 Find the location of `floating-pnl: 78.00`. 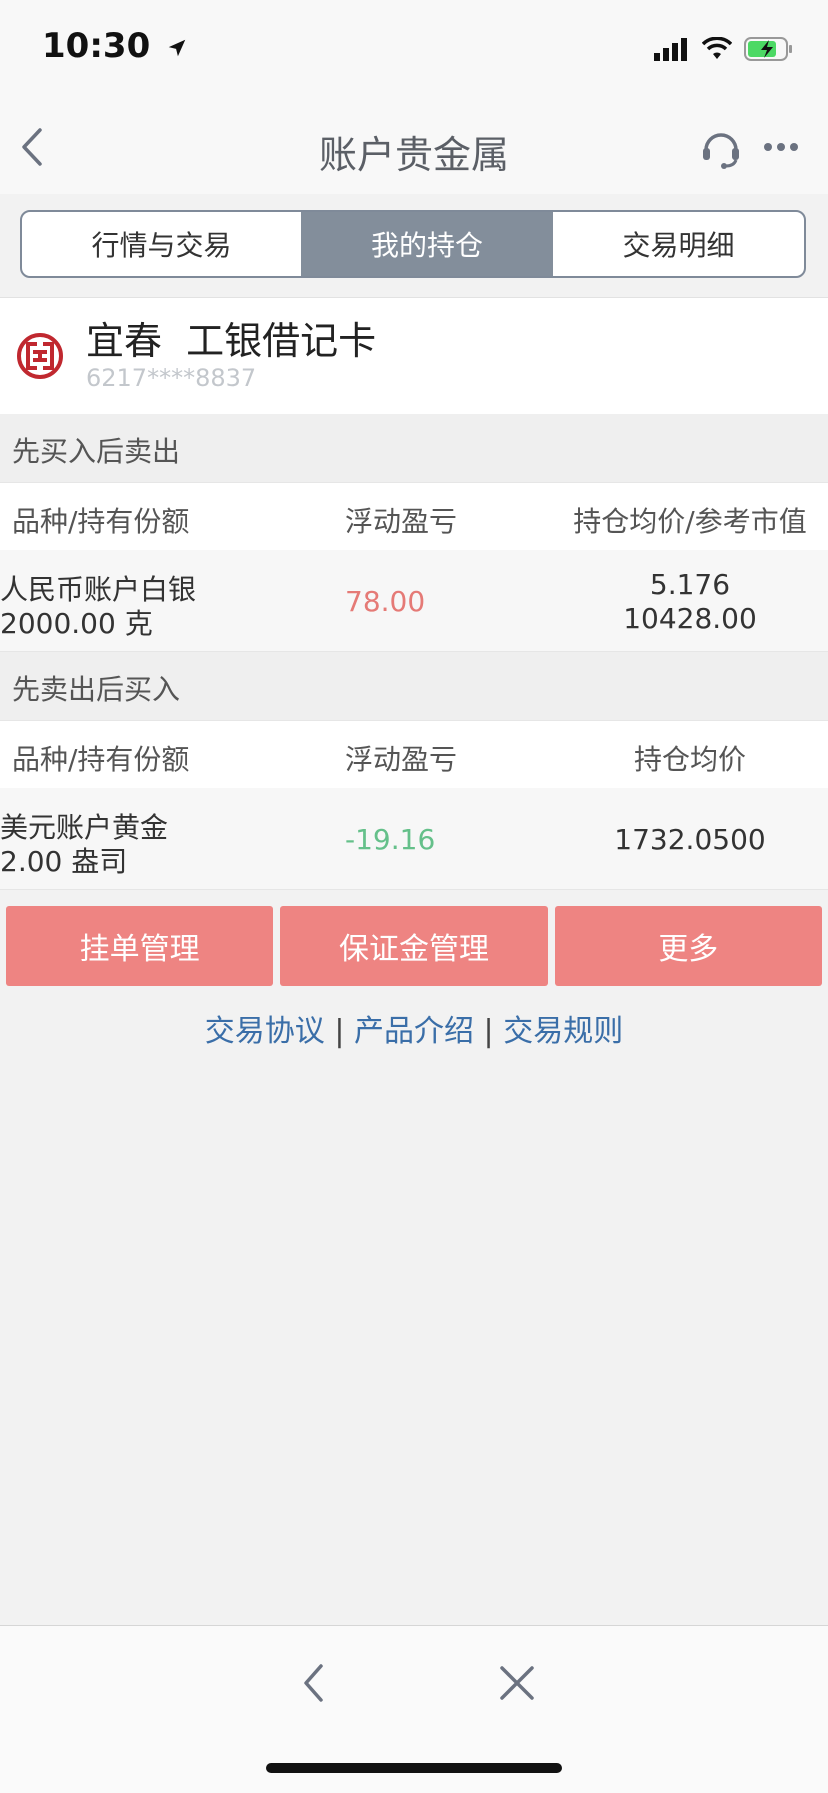

floating-pnl: 78.00 is located at coordinates (385, 601).